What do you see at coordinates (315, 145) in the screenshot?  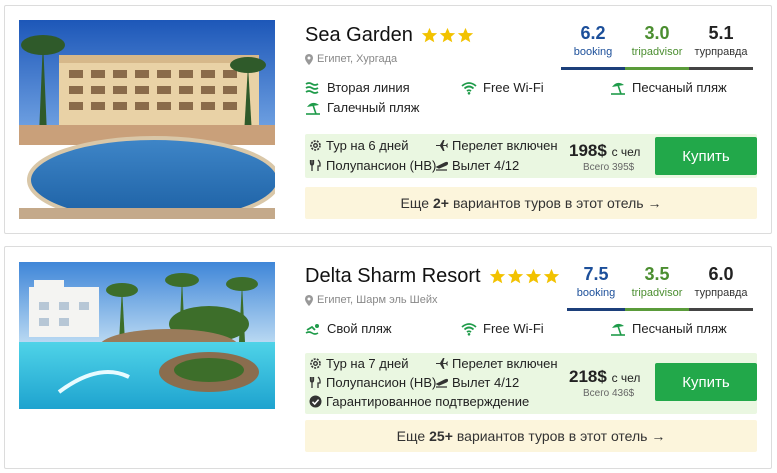 I see `gear-icon` at bounding box center [315, 145].